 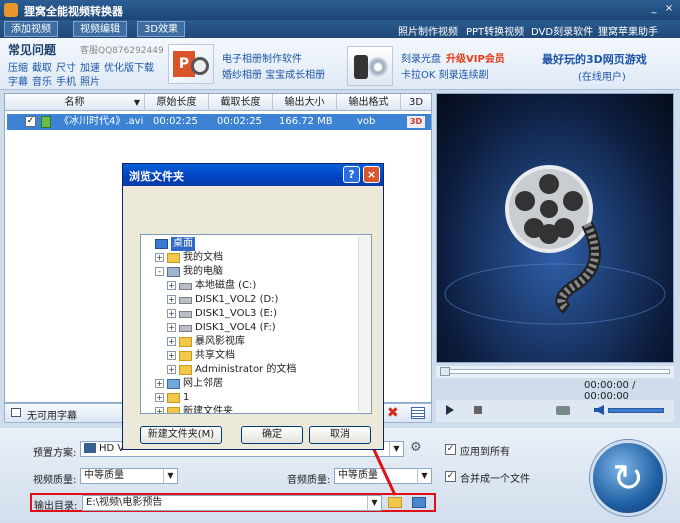 What do you see at coordinates (259, 286) in the screenshot?
I see `tree-node: + 本地磁盘 (C:)` at bounding box center [259, 286].